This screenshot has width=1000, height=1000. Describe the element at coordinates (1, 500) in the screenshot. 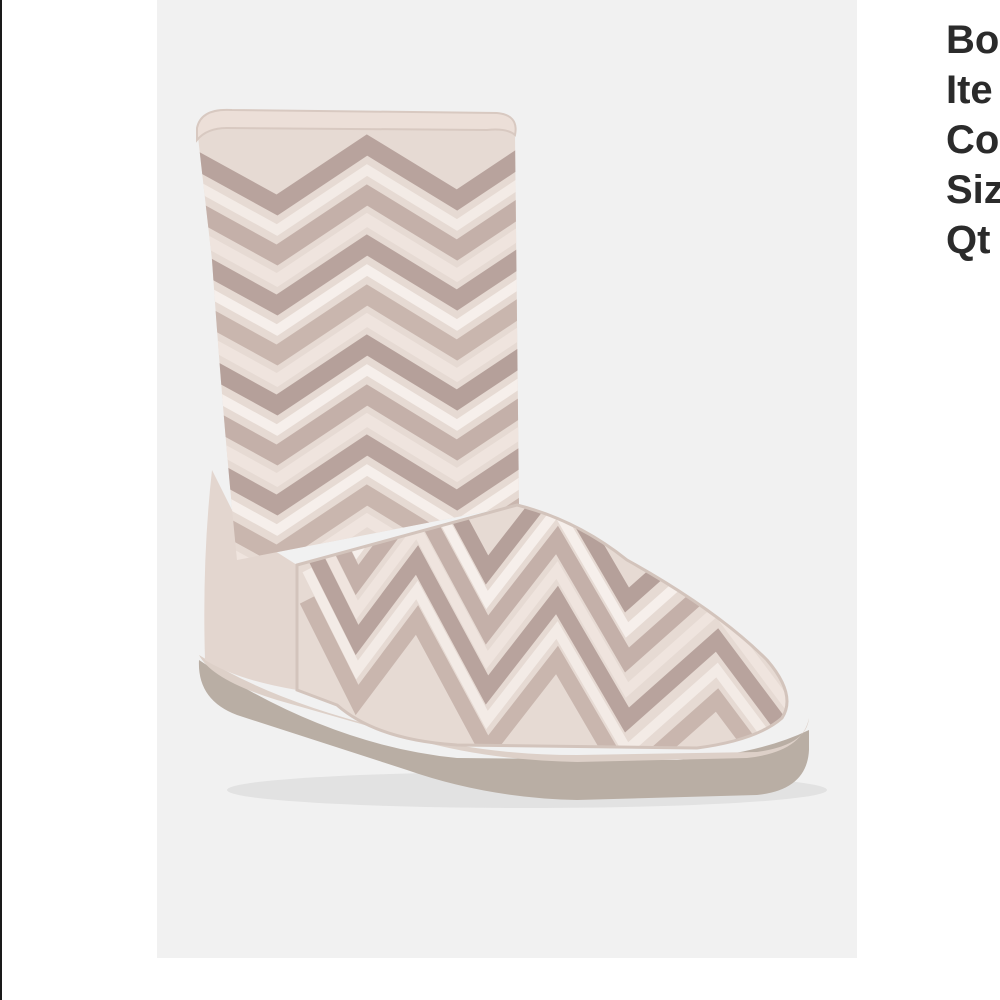

I see `left-border-divider` at that location.